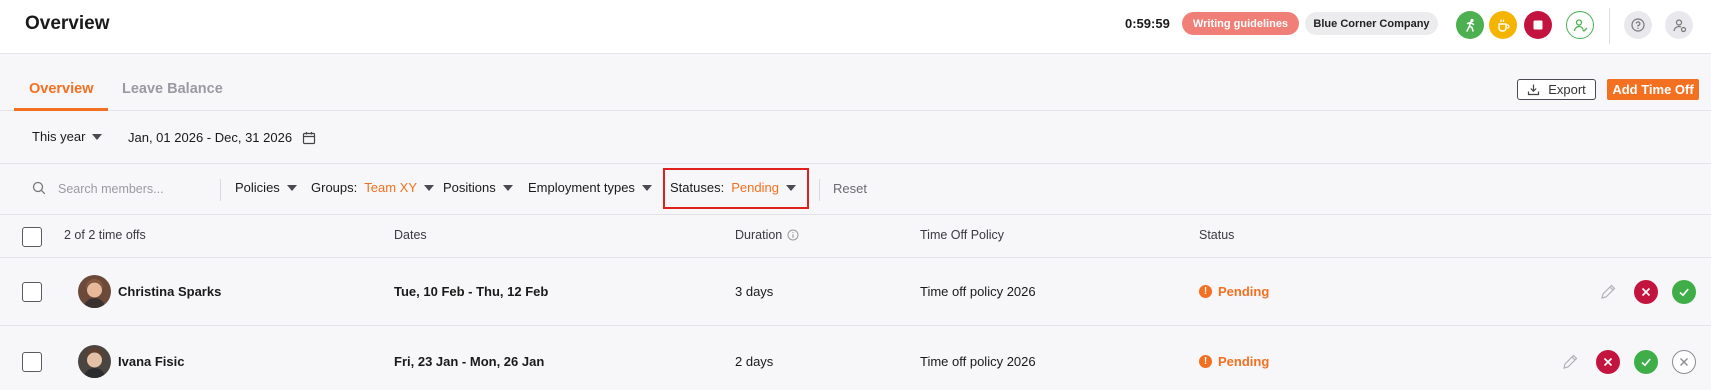 The width and height of the screenshot is (1711, 390). Describe the element at coordinates (332, 187) in the screenshot. I see `groups-filter-label: Groups` at that location.